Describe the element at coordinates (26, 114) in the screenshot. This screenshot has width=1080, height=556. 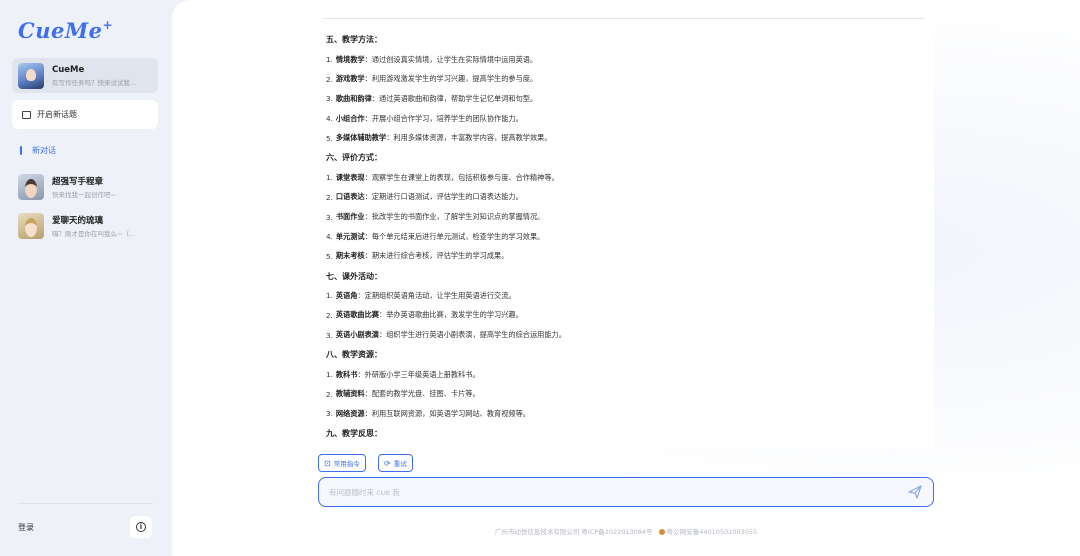
I see `chat-bubble-icon` at that location.